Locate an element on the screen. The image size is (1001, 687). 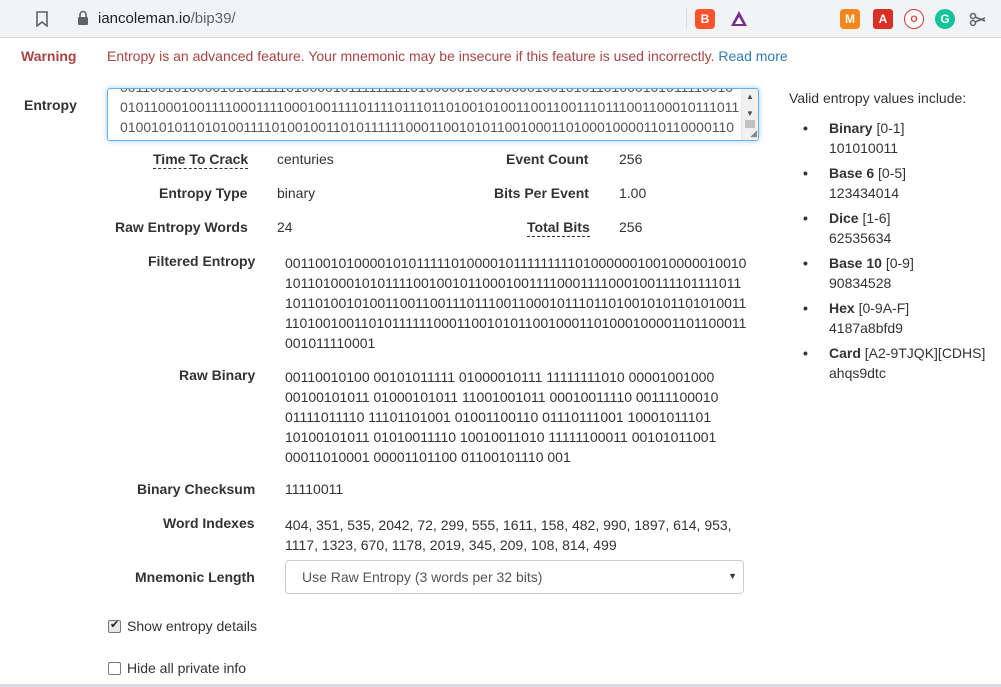
entropy-type-value: binary is located at coordinates (296, 193).